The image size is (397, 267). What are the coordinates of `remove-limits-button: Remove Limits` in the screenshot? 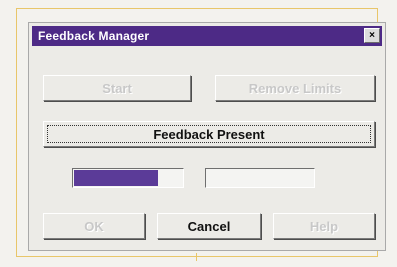 It's located at (295, 88).